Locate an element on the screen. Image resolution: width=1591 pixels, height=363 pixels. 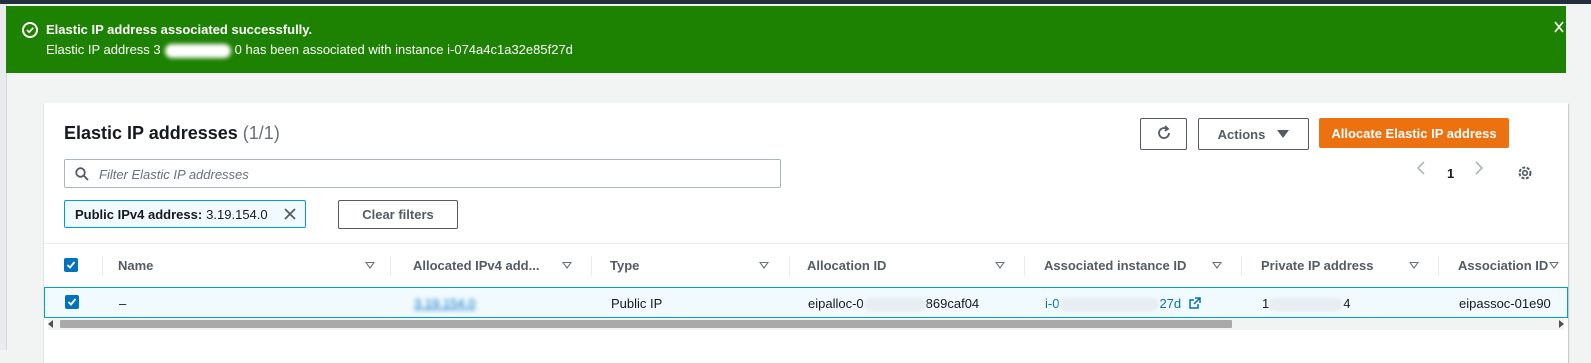
title-count: (1/1) is located at coordinates (261, 133).